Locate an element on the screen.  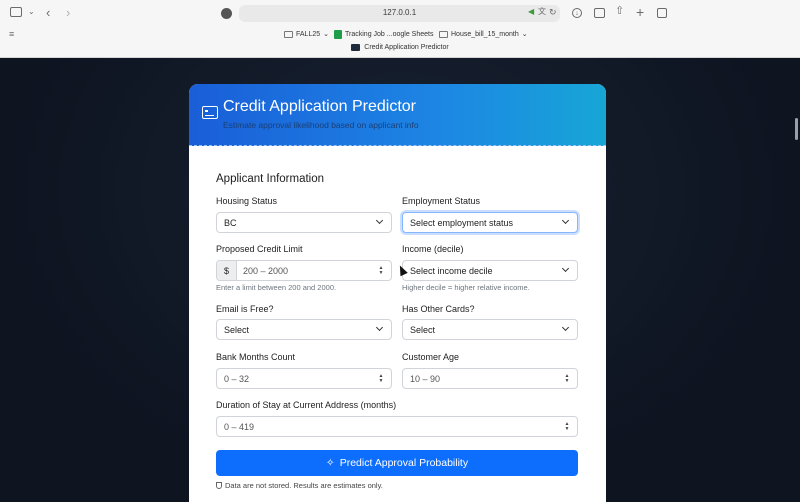
bookmark-fall25: FALL25 ⌄ is located at coordinates (306, 34).